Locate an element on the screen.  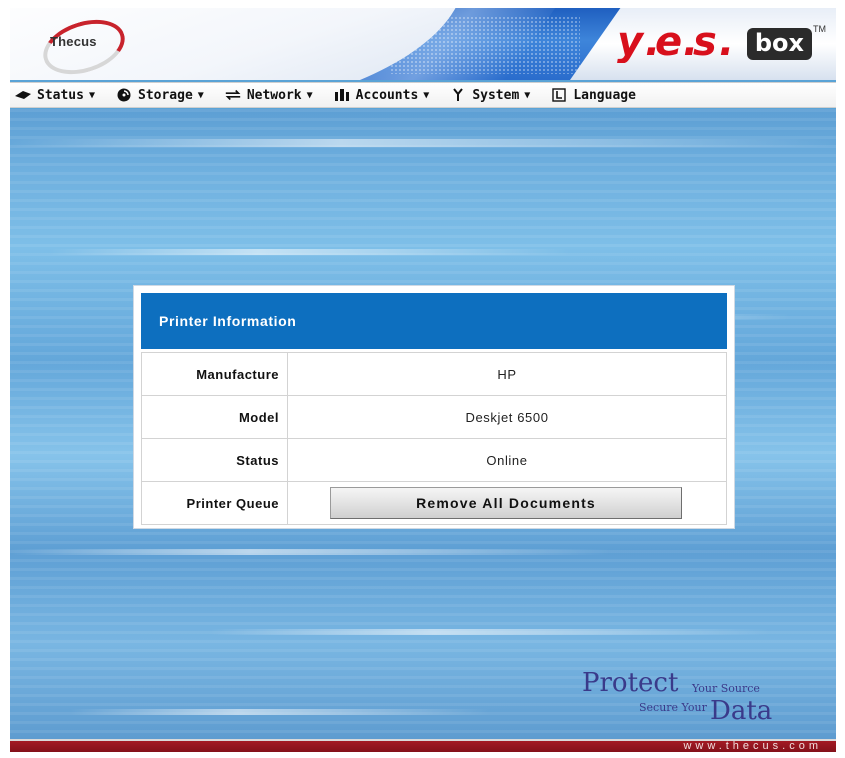
model-label: Model is located at coordinates (214, 417).